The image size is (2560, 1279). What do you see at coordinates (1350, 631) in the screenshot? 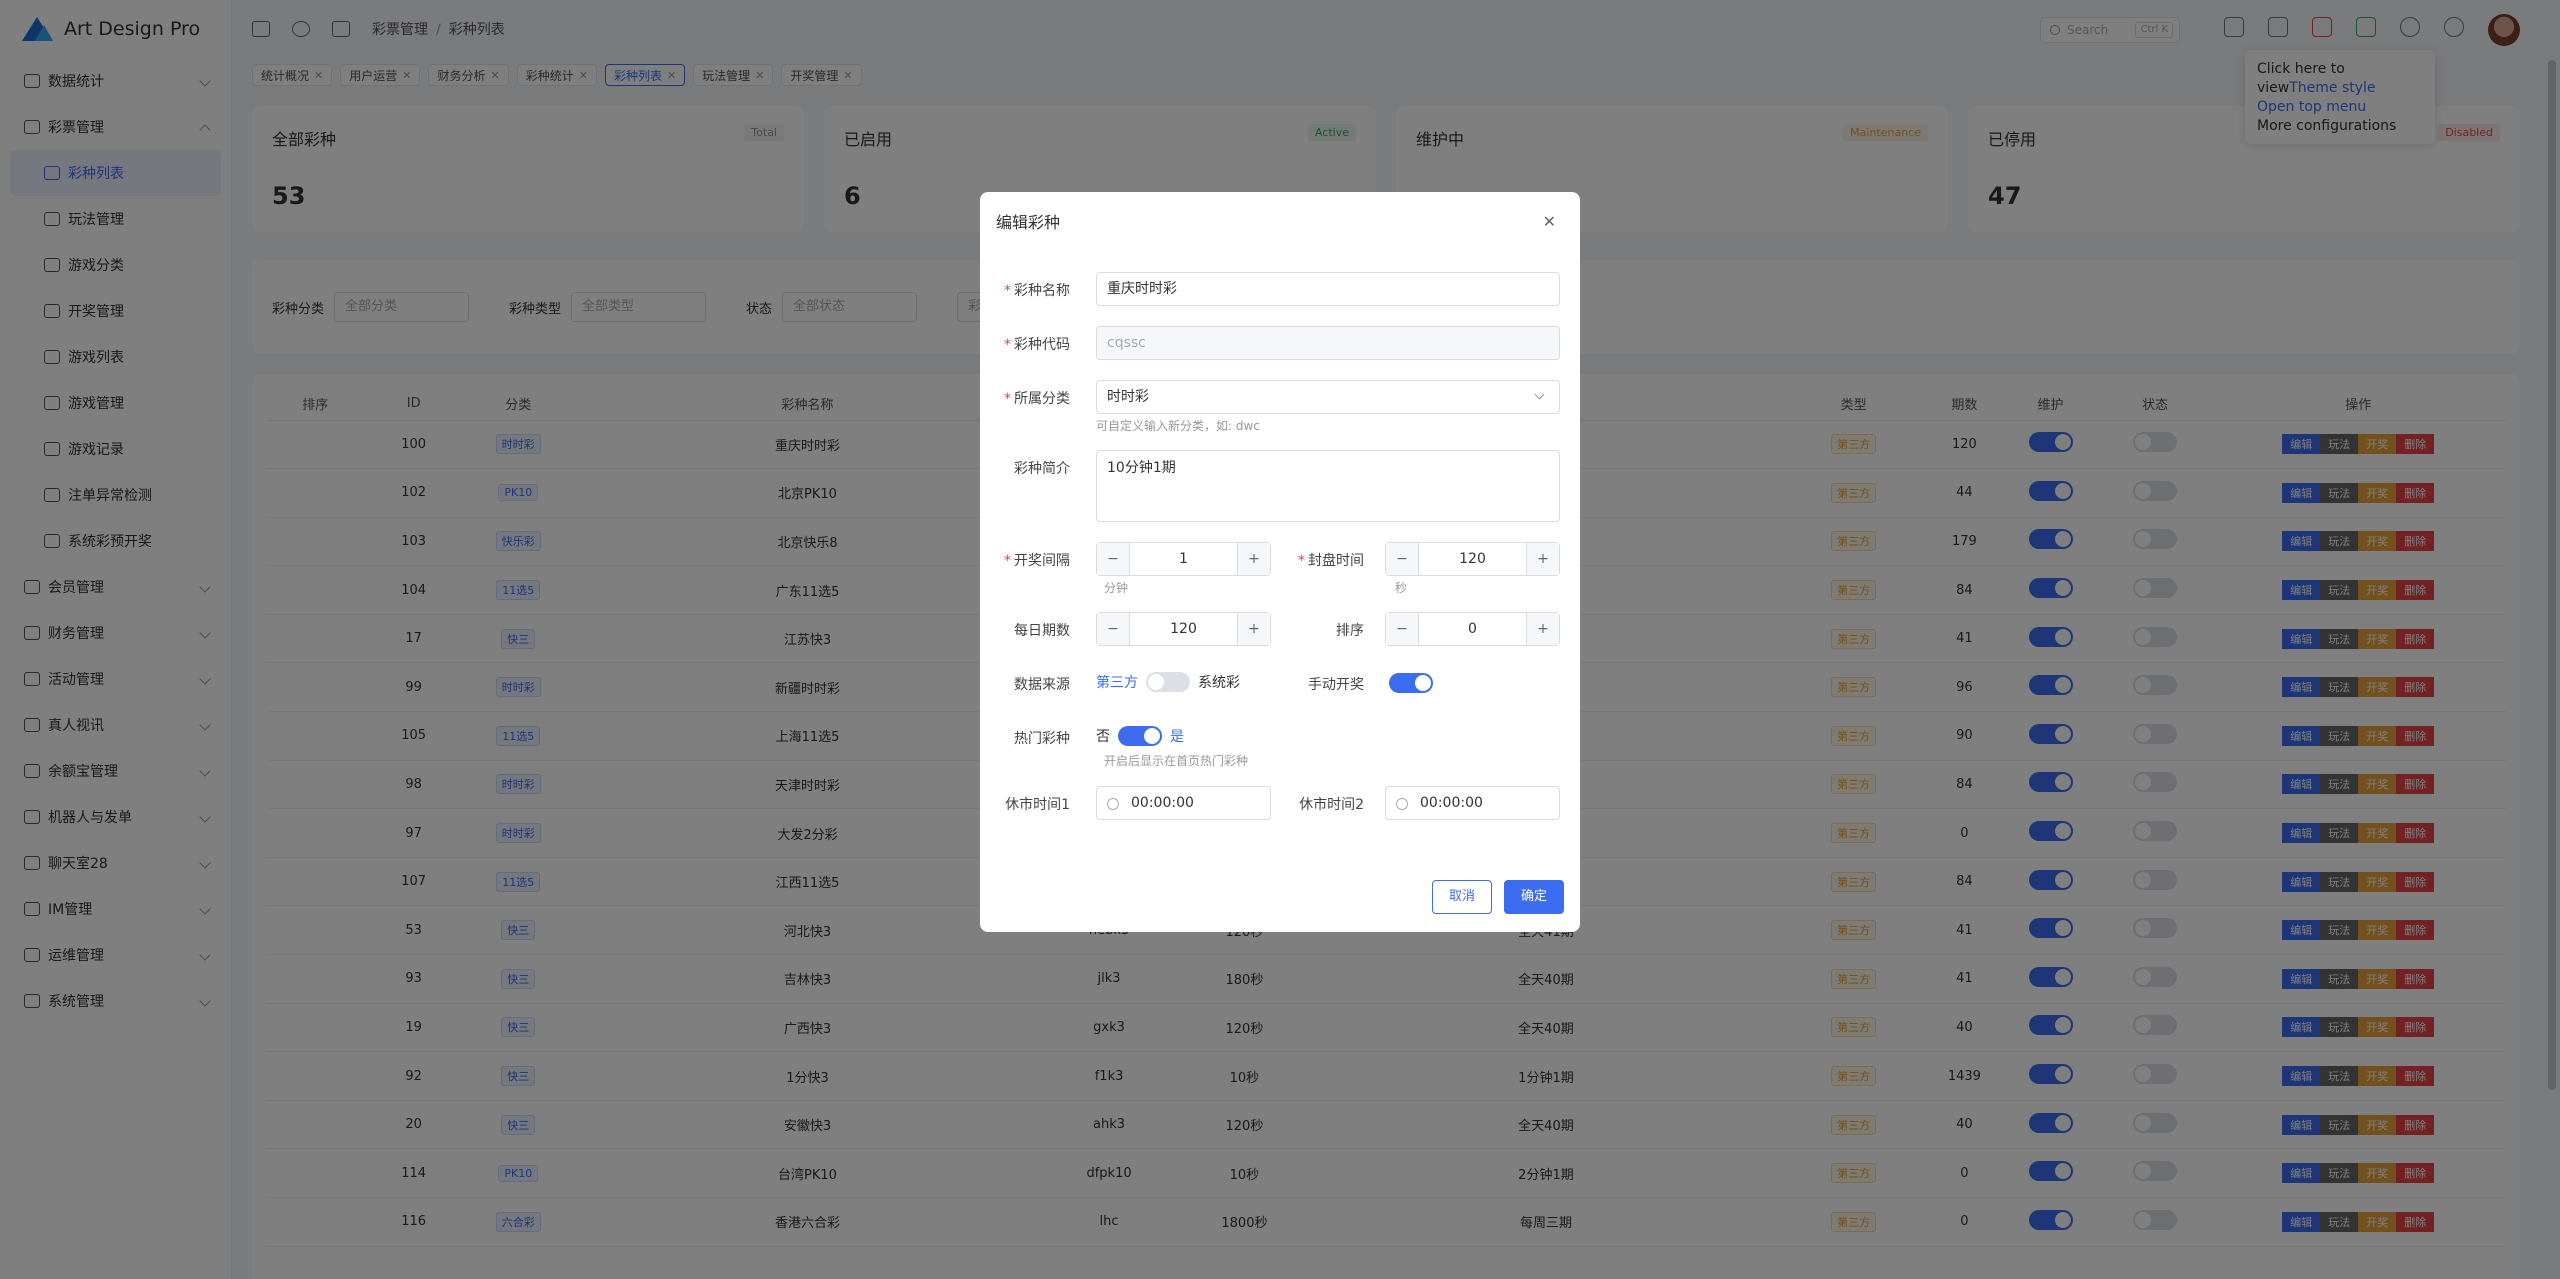
I see `sort-label: 排序` at bounding box center [1350, 631].